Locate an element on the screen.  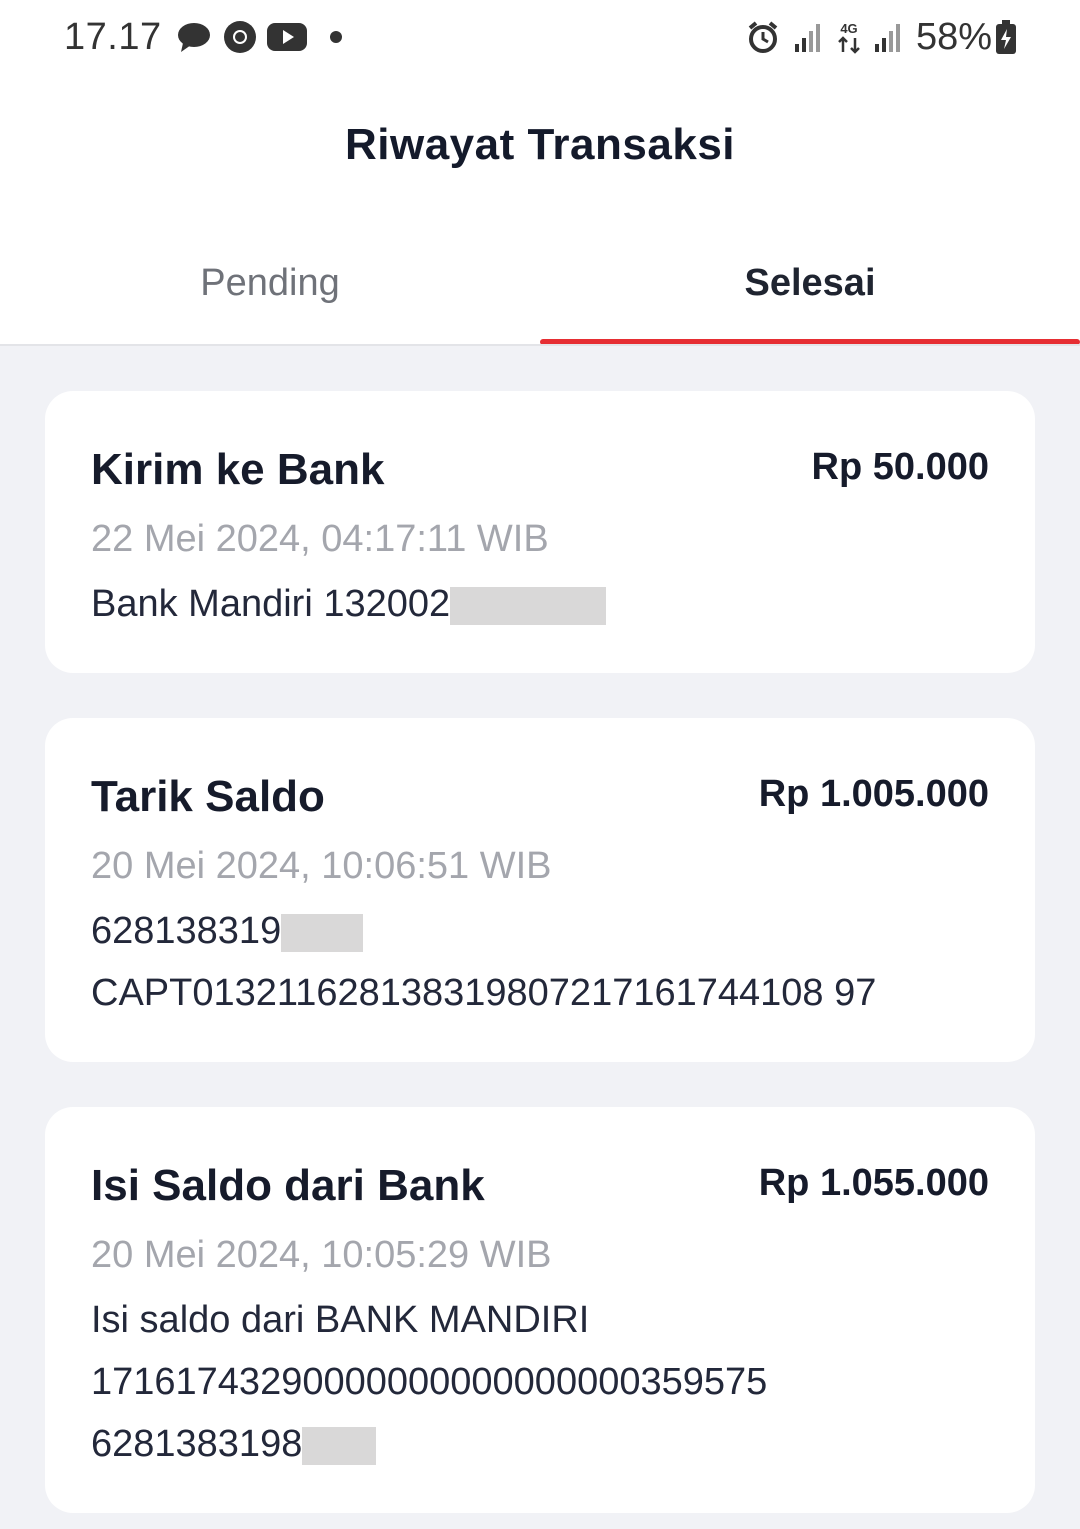
transaction-detail-text: 628138319 is located at coordinates (186, 931).